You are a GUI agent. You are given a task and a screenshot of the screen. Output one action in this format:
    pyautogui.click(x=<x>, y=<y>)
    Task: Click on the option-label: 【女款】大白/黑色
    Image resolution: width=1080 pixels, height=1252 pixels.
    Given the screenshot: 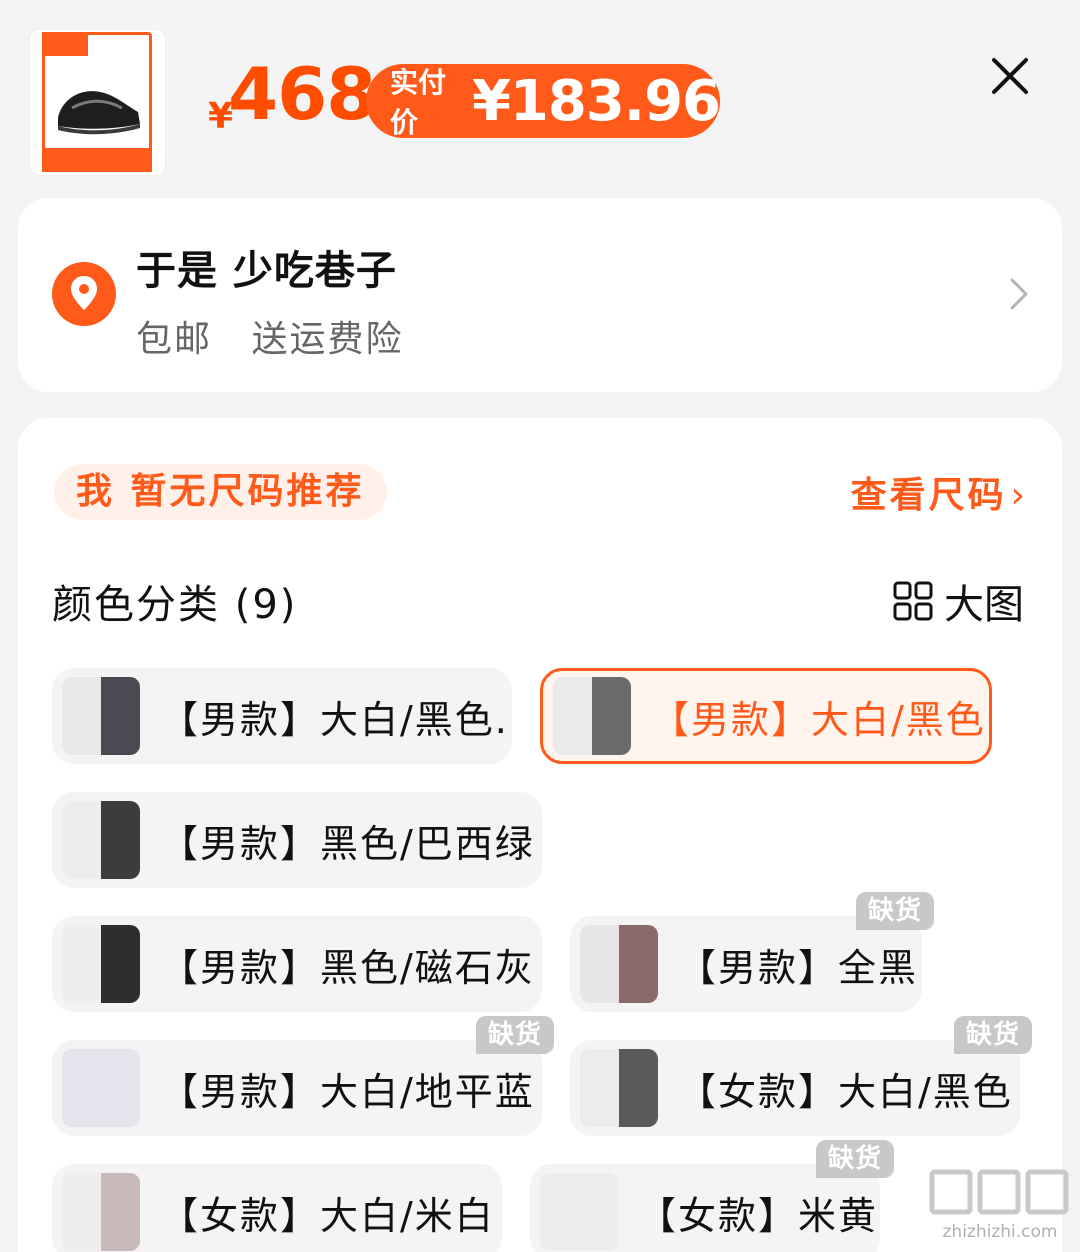 What is the action you would take?
    pyautogui.click(x=845, y=1091)
    